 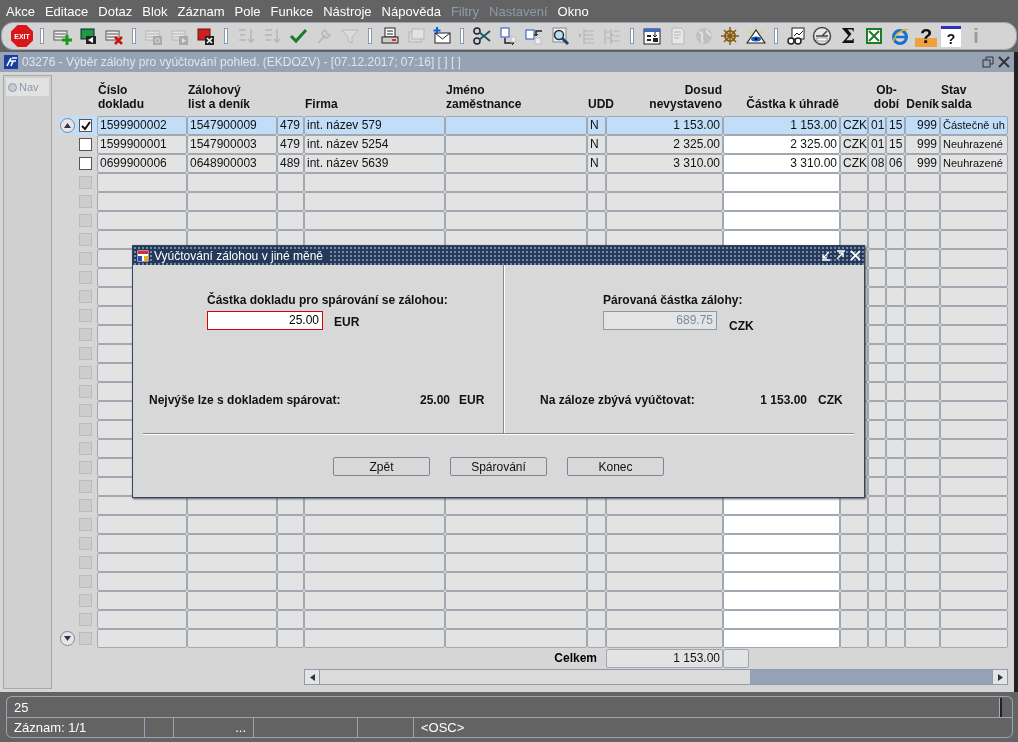 I want to click on menu-item: Pole, so click(x=247, y=11).